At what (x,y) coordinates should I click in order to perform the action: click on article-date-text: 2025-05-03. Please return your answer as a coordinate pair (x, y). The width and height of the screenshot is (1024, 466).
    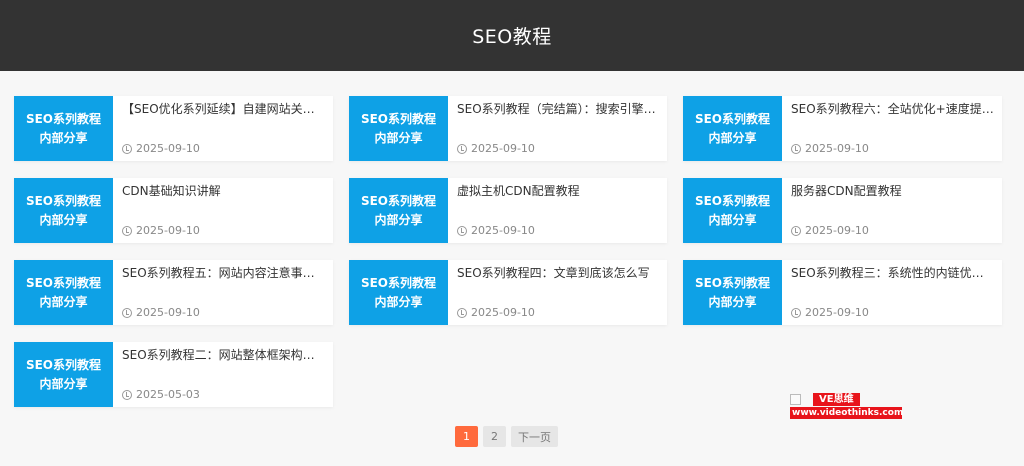
    Looking at the image, I should click on (168, 394).